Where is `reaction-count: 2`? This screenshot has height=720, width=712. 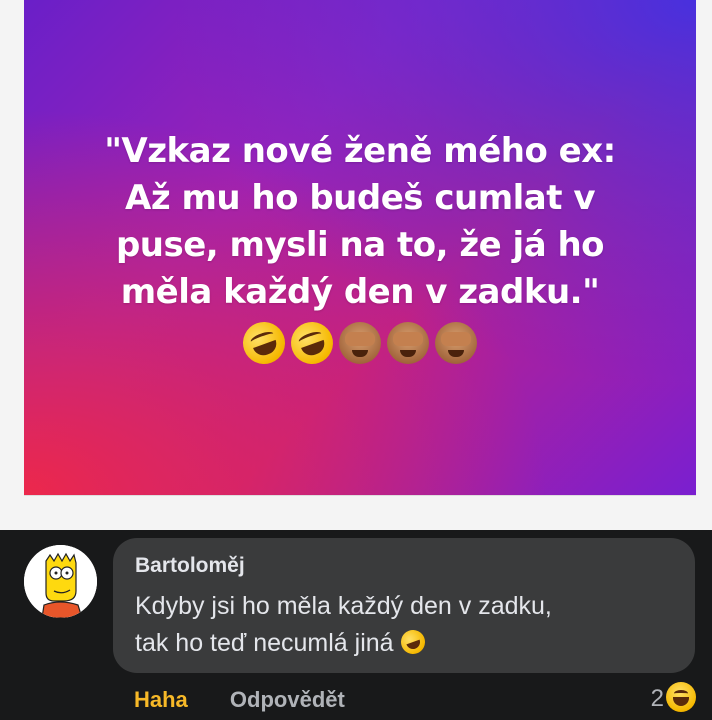 reaction-count: 2 is located at coordinates (657, 699).